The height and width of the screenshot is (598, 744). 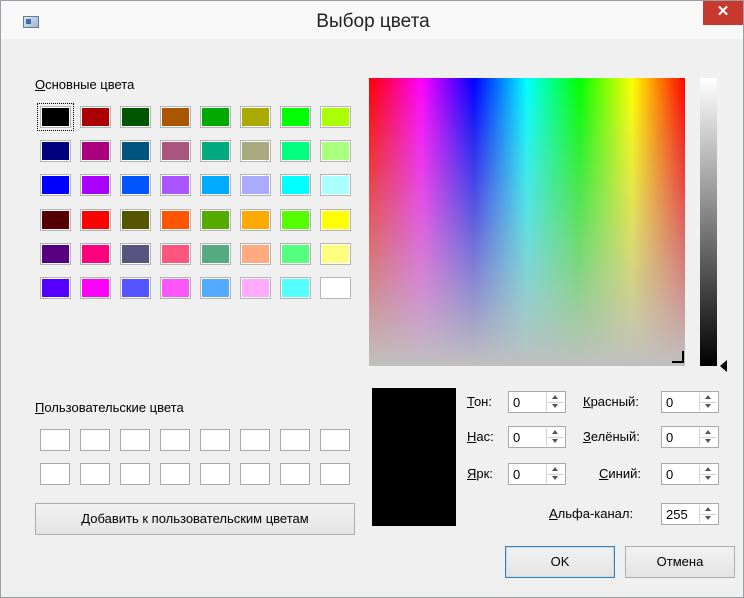 What do you see at coordinates (516, 474) in the screenshot?
I see `brightness-value: 0` at bounding box center [516, 474].